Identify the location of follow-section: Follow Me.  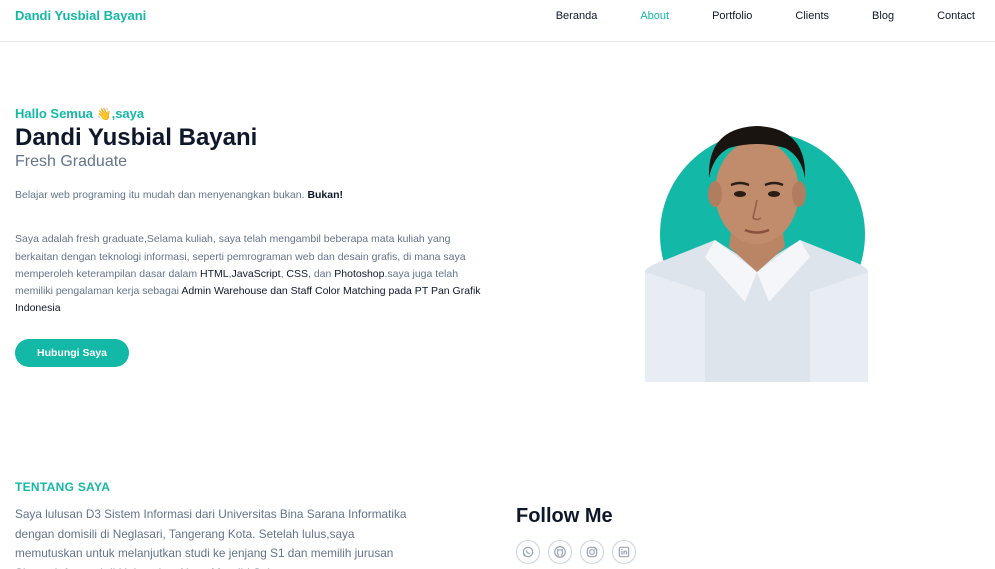
(576, 534).